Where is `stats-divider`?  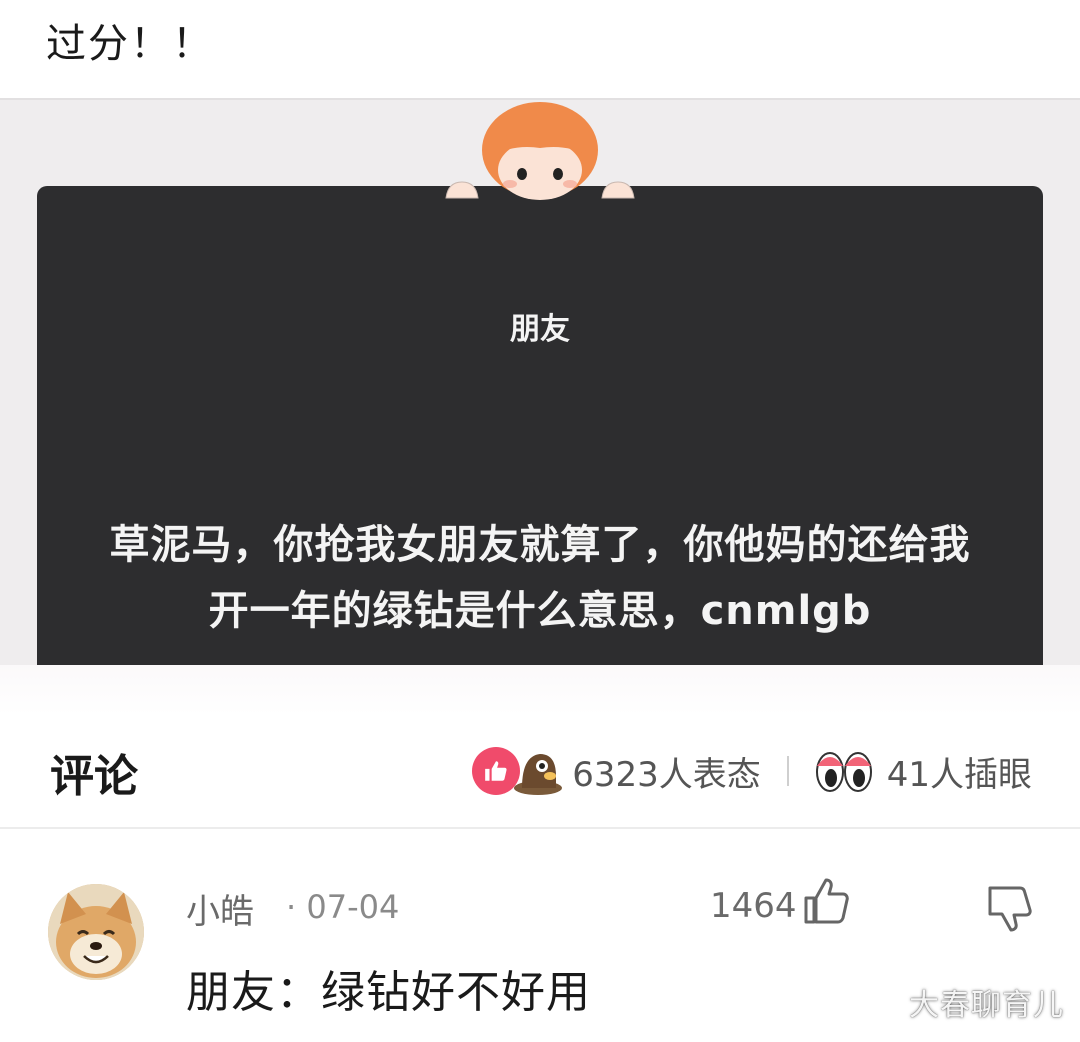 stats-divider is located at coordinates (787, 771).